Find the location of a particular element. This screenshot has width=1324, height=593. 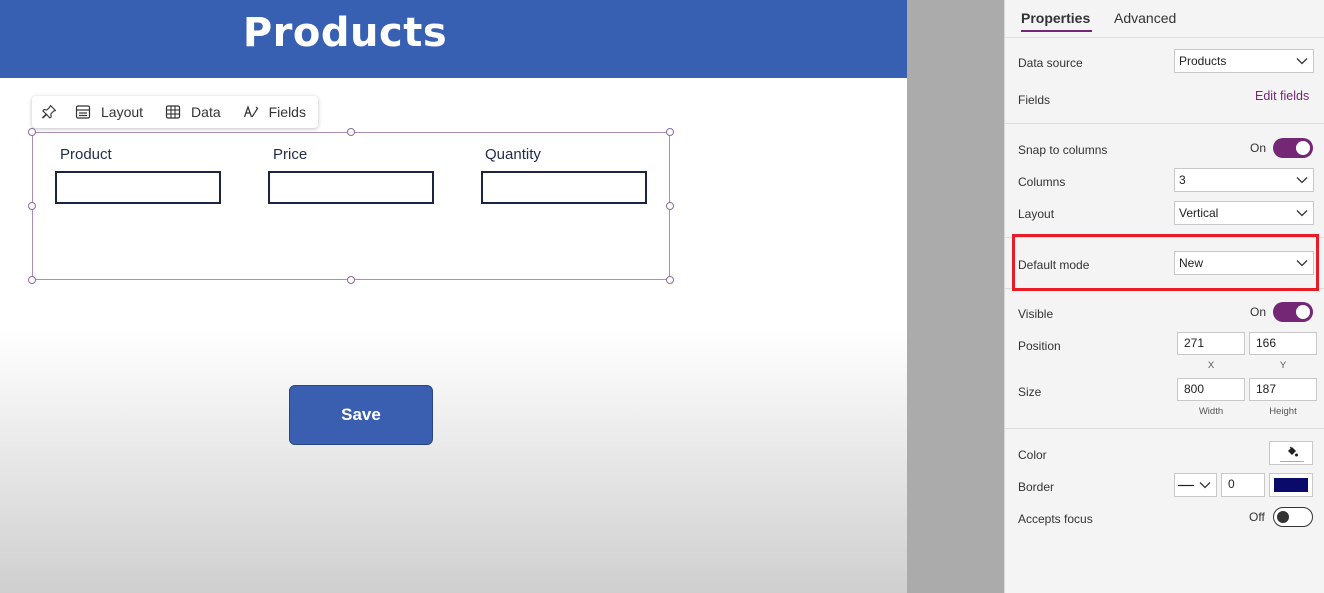

properties-tabs: Properties Advanced is located at coordinates (1164, 19).